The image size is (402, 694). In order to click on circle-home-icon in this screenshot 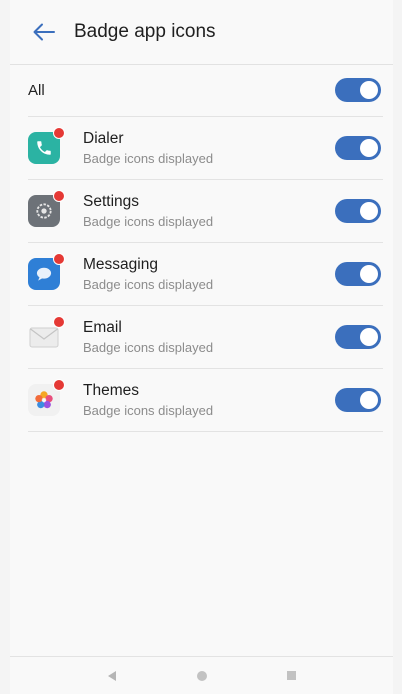, I will do `click(201, 675)`.